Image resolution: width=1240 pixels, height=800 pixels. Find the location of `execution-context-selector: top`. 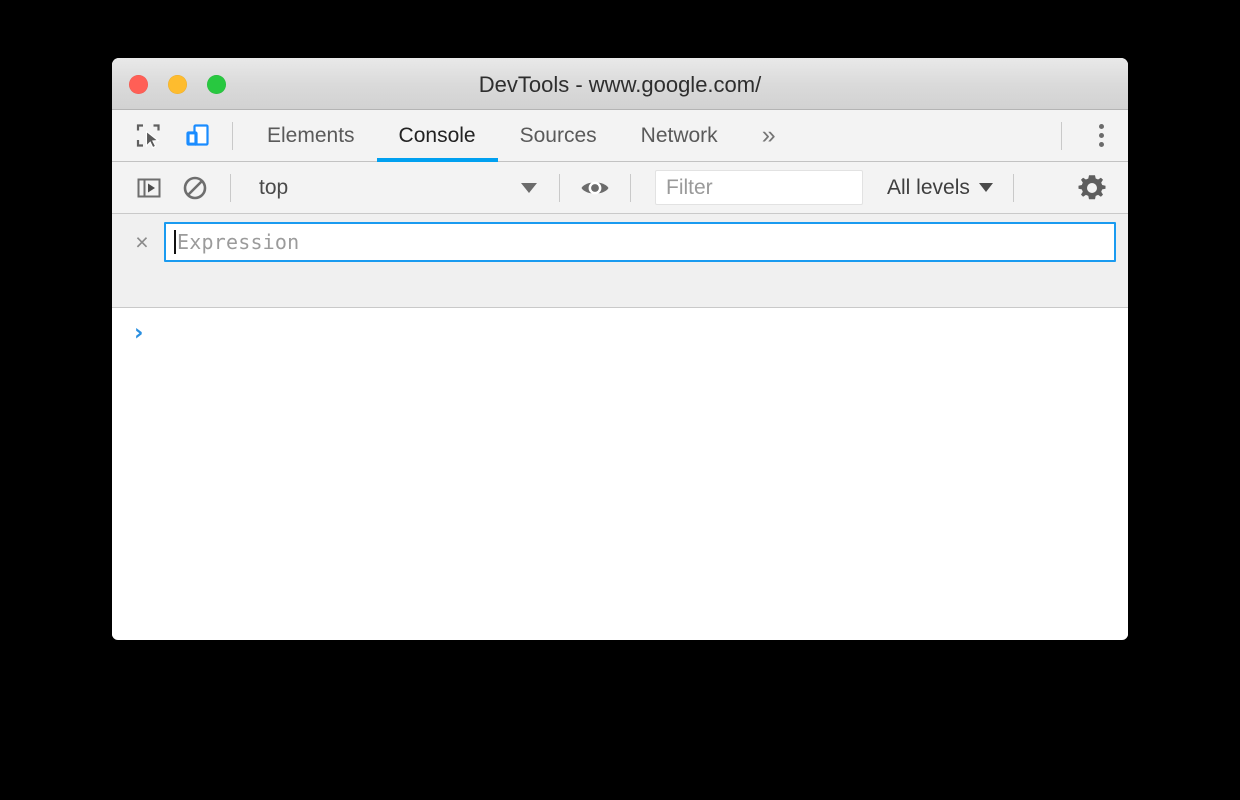

execution-context-selector: top is located at coordinates (397, 188).